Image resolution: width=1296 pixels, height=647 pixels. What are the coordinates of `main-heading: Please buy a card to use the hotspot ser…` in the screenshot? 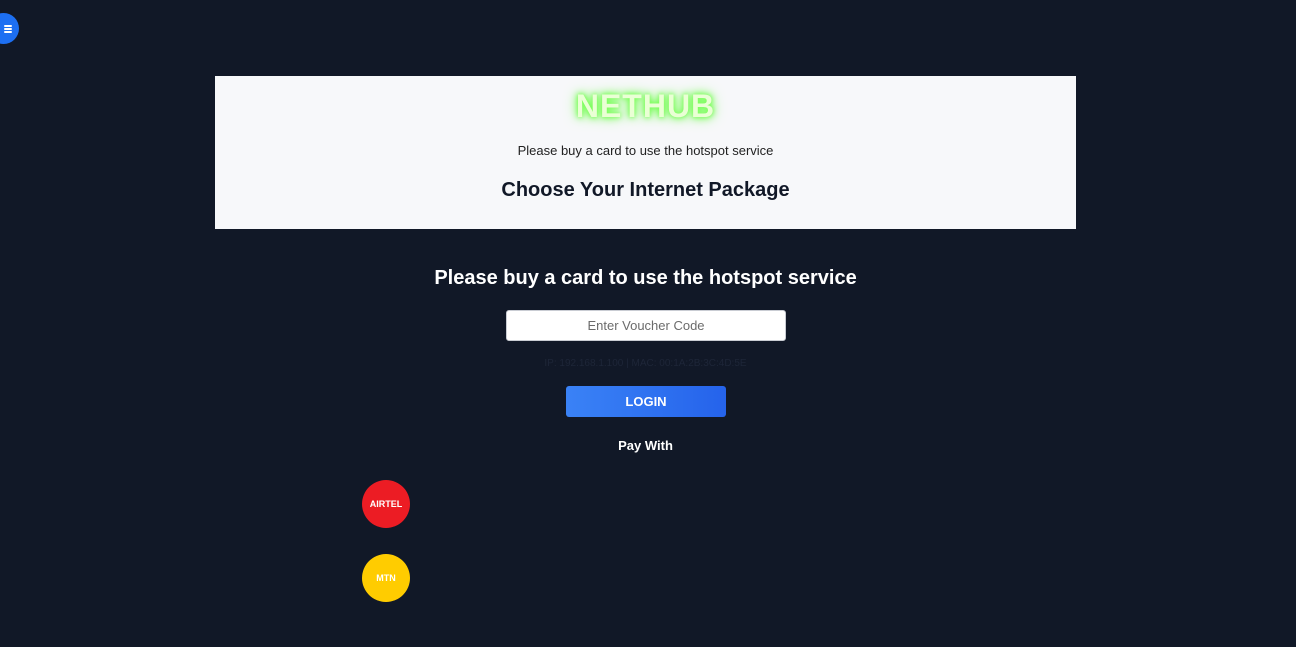 It's located at (645, 278).